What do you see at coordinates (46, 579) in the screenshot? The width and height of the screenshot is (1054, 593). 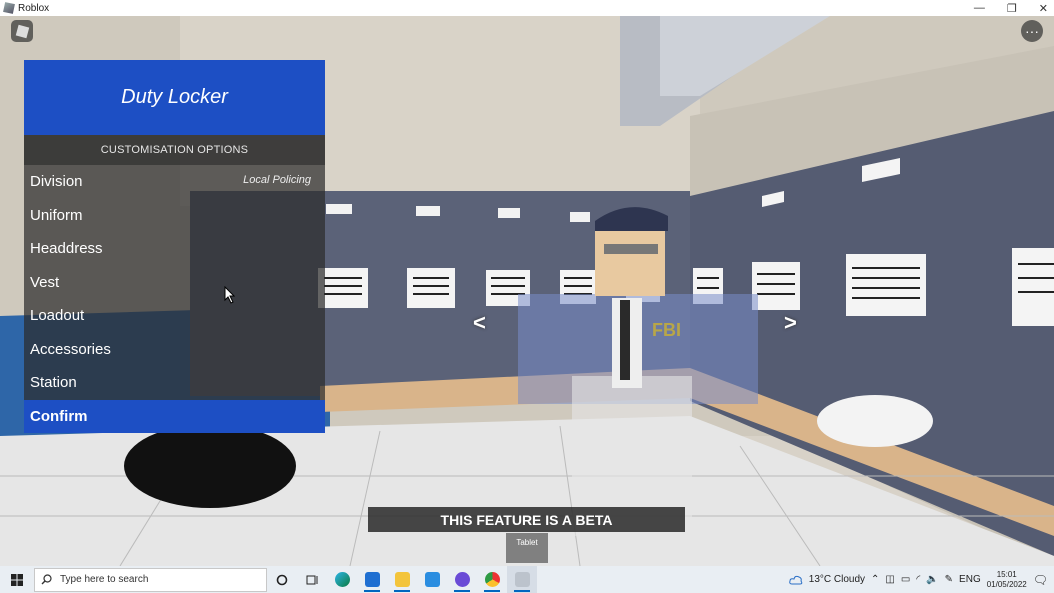 I see `search-icon` at bounding box center [46, 579].